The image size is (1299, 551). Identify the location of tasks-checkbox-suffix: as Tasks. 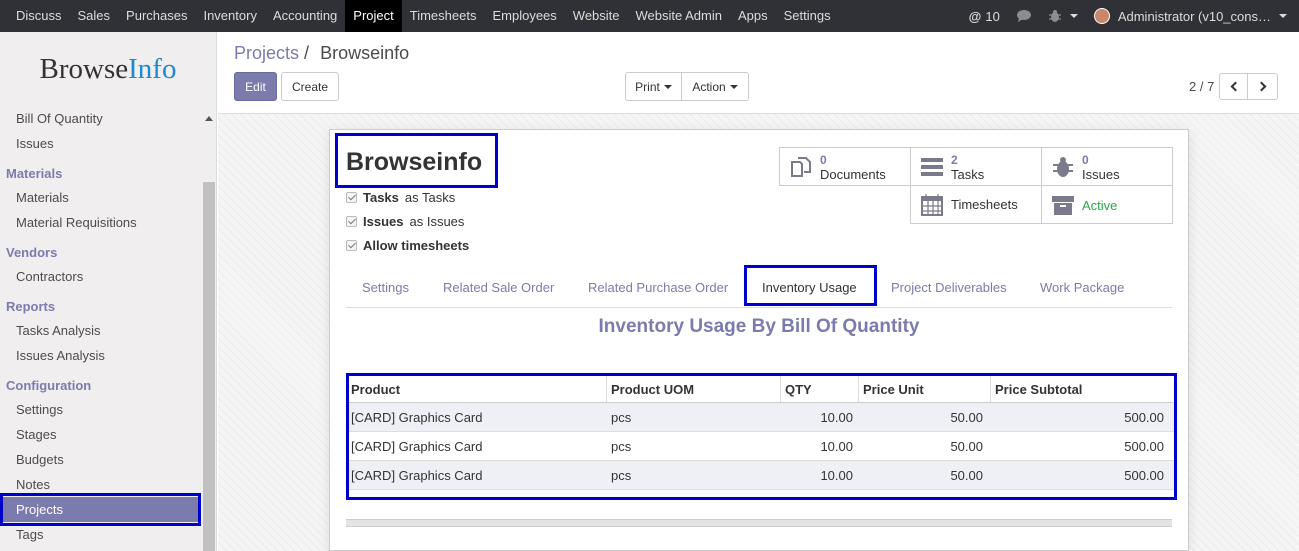
(430, 197).